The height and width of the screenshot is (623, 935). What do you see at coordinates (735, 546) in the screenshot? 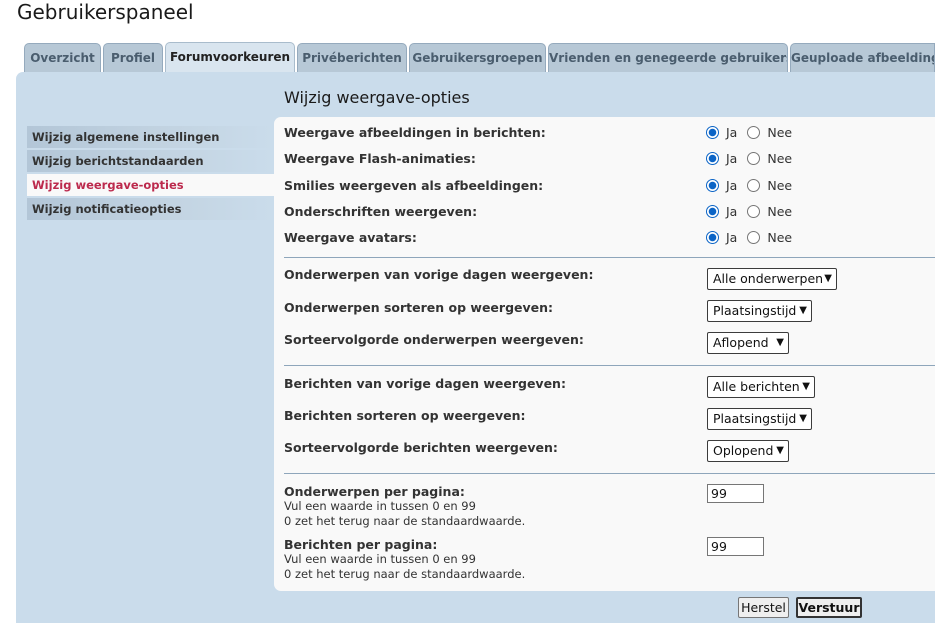
I see `berichten-per-pagina-input: 99` at bounding box center [735, 546].